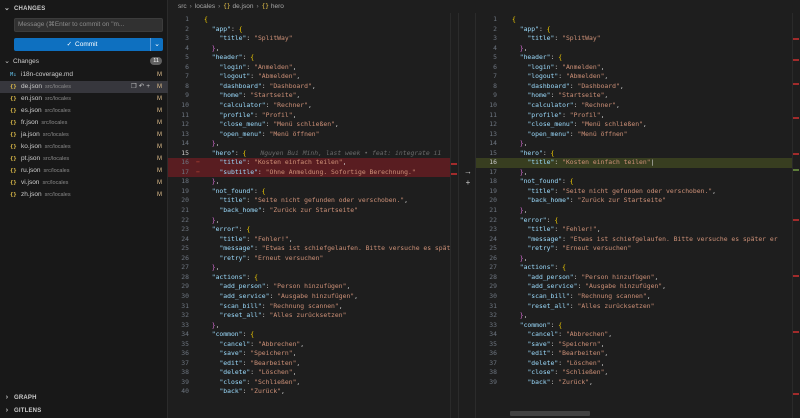  Describe the element at coordinates (84, 171) in the screenshot. I see `changed-file-item: {} ru.json src/locales M` at that location.